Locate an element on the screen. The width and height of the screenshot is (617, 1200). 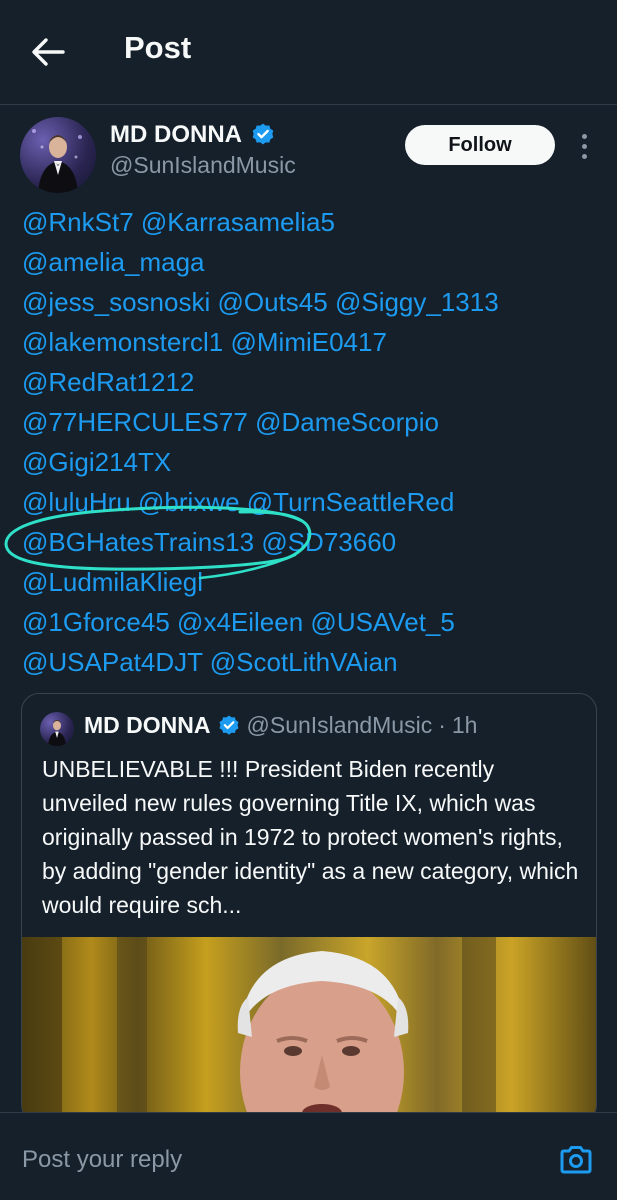
follow-button: Follow is located at coordinates (480, 145).